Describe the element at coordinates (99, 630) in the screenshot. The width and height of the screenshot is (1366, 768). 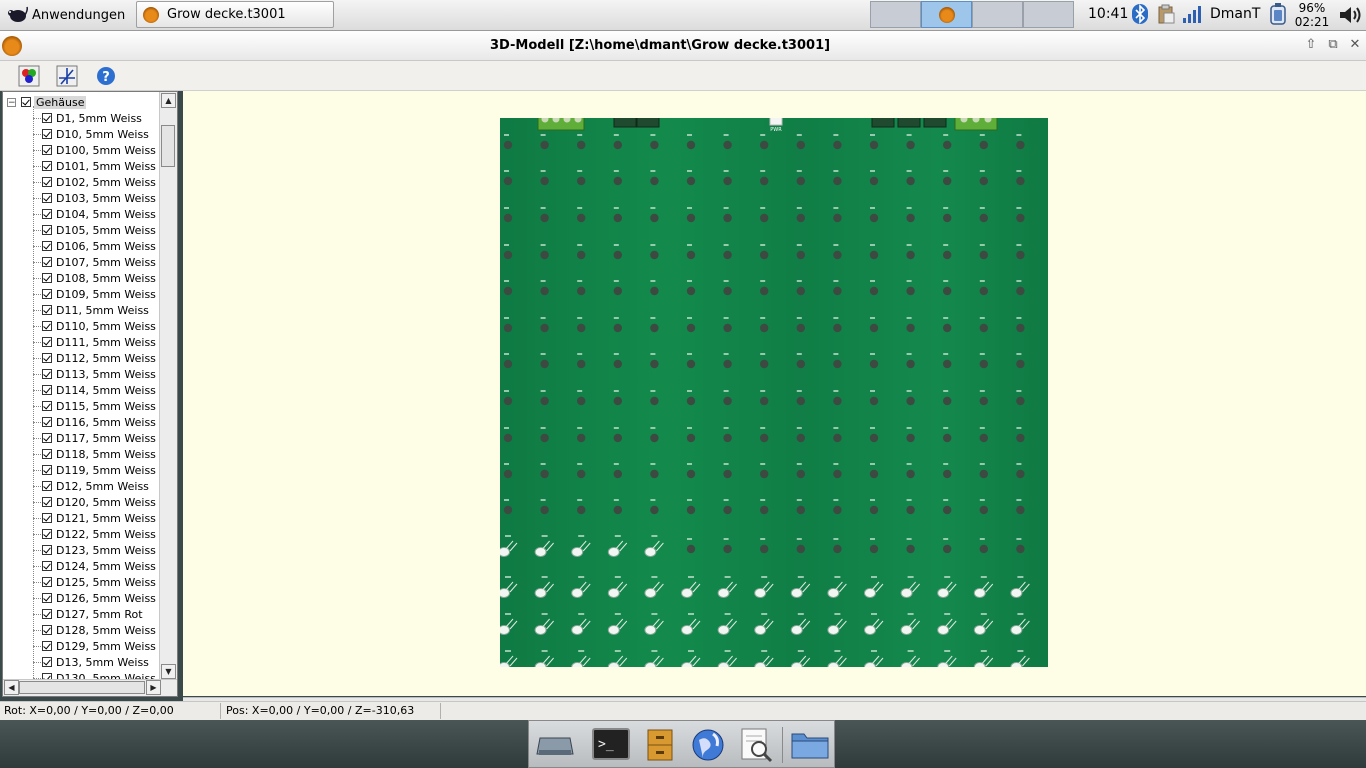
I see `tree-item: D128, 5mm Weiss` at that location.